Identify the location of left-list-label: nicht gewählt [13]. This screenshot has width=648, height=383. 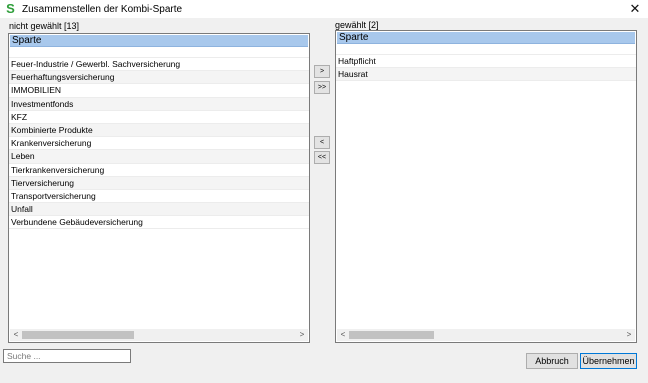
(44, 26).